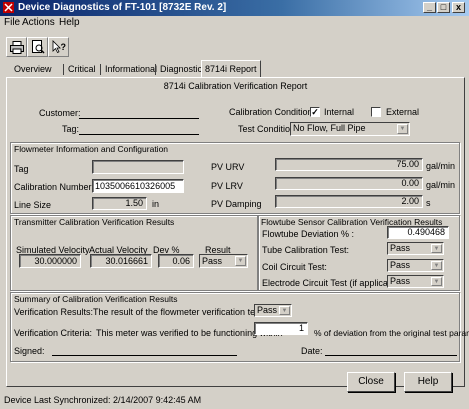 This screenshot has height=409, width=469. Describe the element at coordinates (306, 250) in the screenshot. I see `tube-calibration-label: Tube Calibration Test:` at that location.